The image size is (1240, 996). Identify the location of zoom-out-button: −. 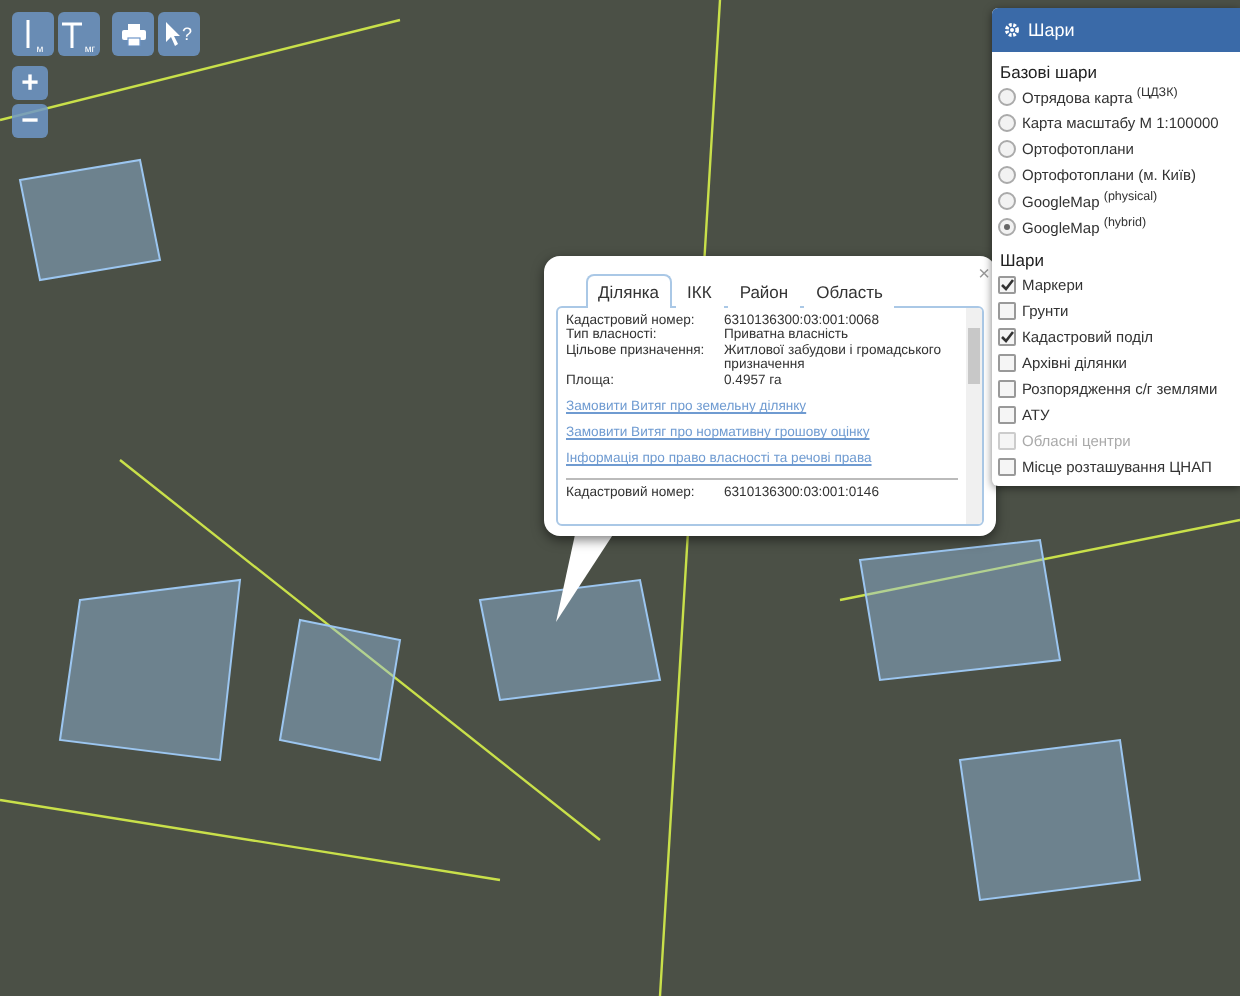
(30, 121).